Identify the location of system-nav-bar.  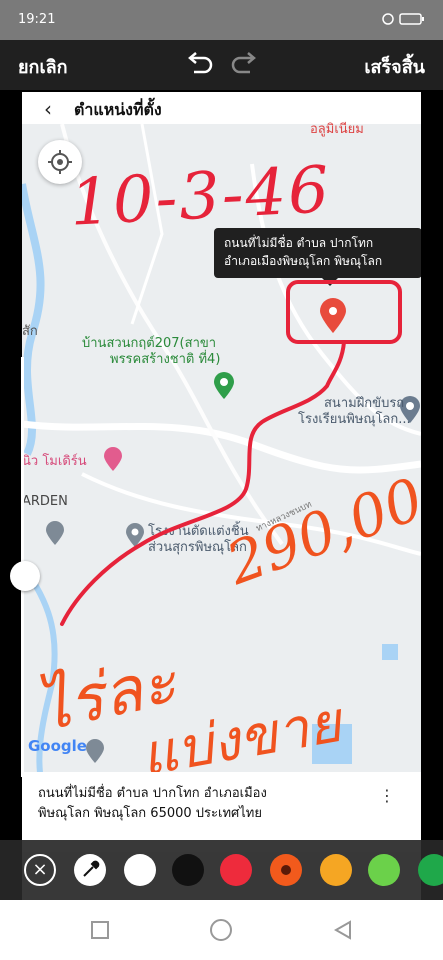
(221, 930).